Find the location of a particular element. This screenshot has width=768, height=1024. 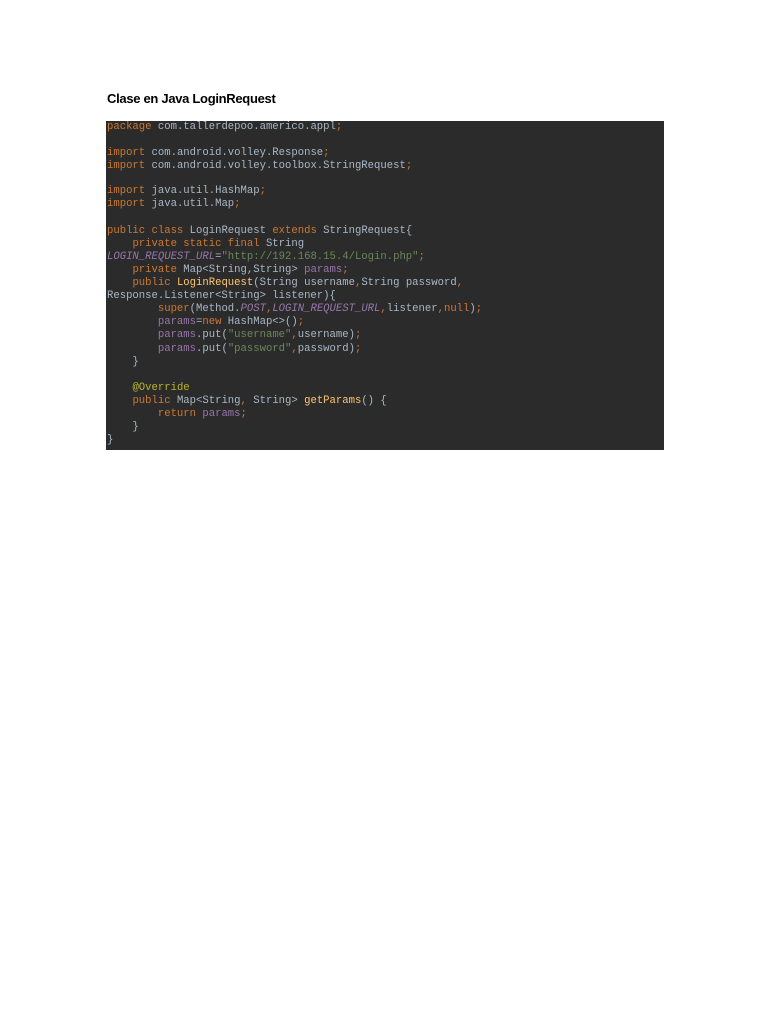

code-token: private is located at coordinates (154, 269).